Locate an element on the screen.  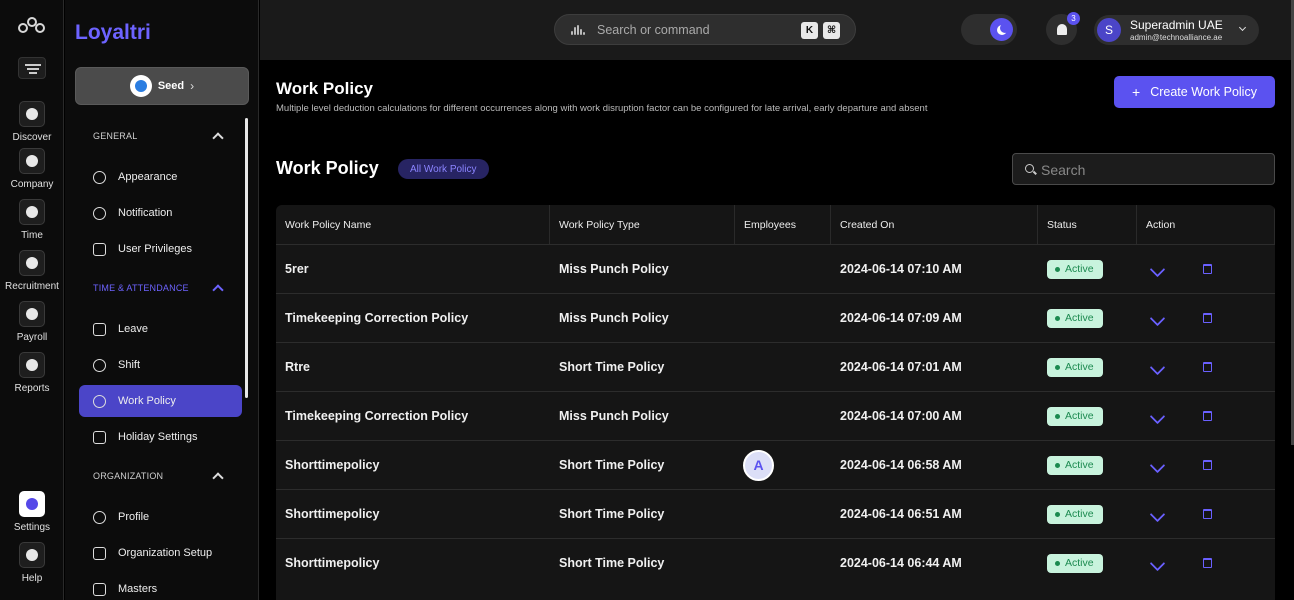
shortcut-k-key: K is located at coordinates (809, 30).